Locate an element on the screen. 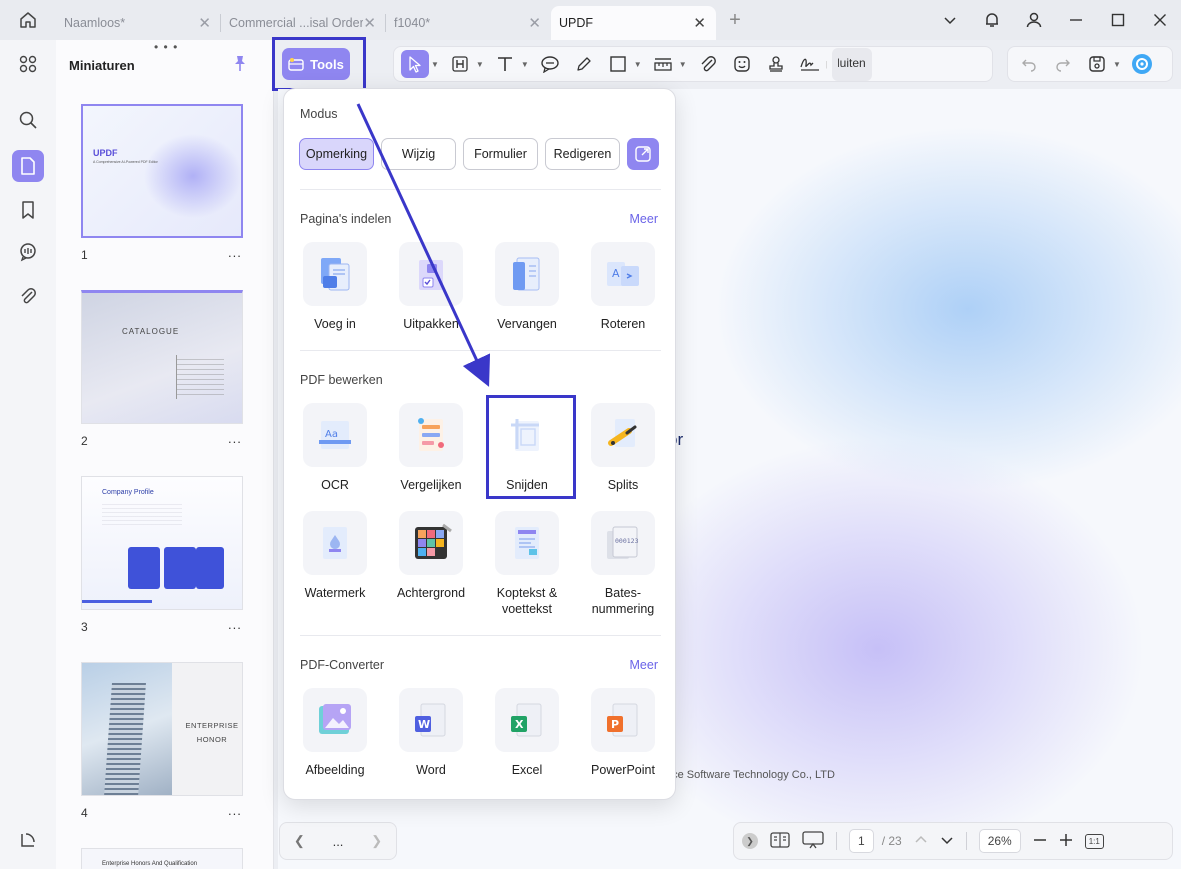 The image size is (1181, 869). tool-achtergrond: Achtergrond is located at coordinates (431, 556).